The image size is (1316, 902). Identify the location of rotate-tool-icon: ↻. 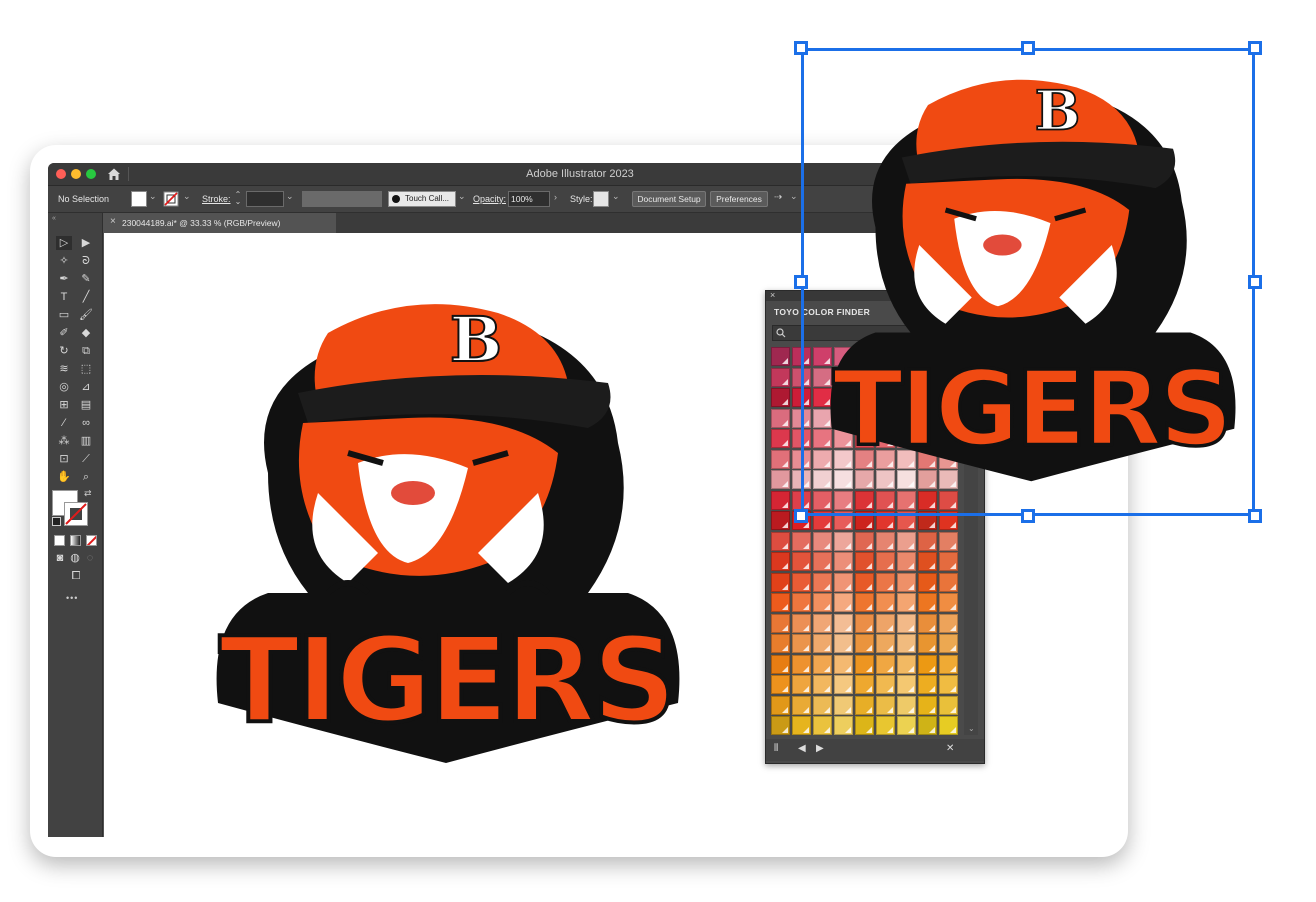
(64, 351).